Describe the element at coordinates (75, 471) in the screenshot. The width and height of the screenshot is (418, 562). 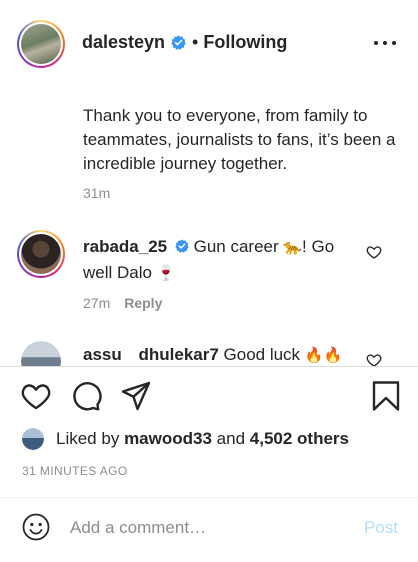
I see `post-timestamp: 31 MINUTES AGO` at that location.